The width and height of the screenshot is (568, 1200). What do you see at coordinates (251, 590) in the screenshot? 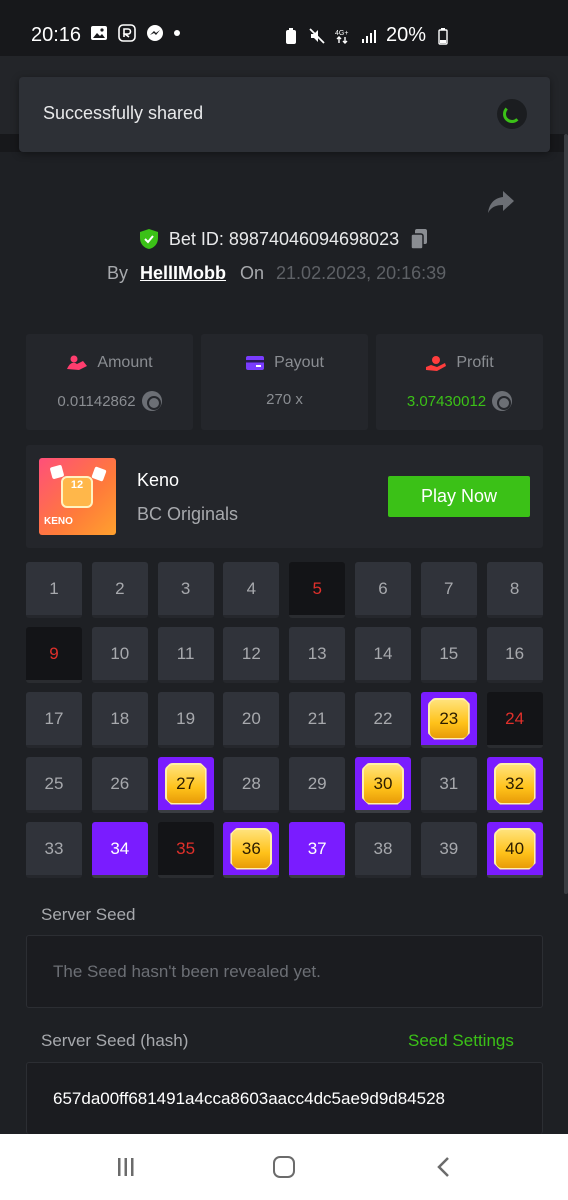
I see `keno-cell: 4` at bounding box center [251, 590].